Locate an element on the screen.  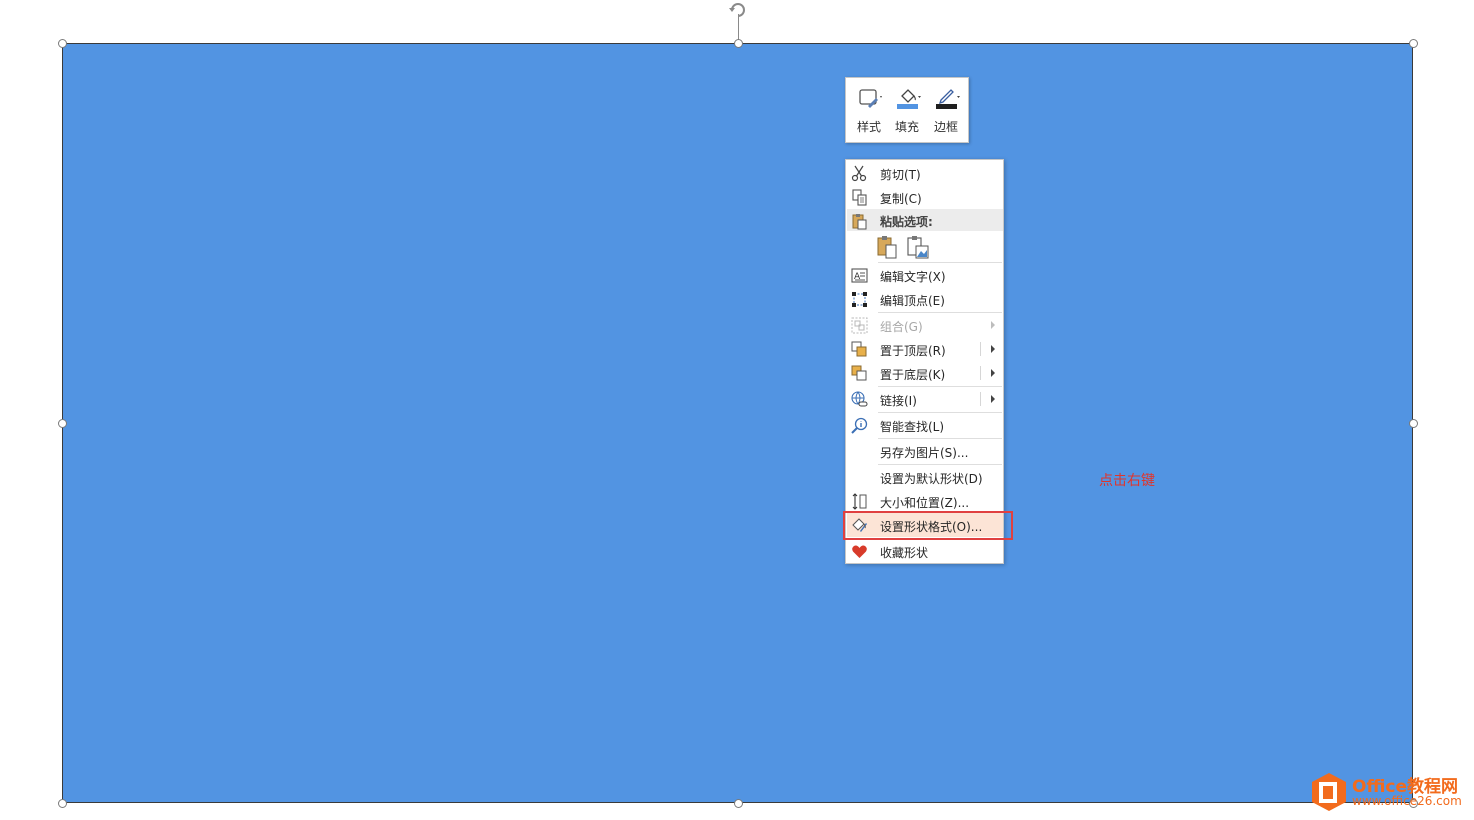
menu-item-favorite-shape: 收藏形状 is located at coordinates (925, 551).